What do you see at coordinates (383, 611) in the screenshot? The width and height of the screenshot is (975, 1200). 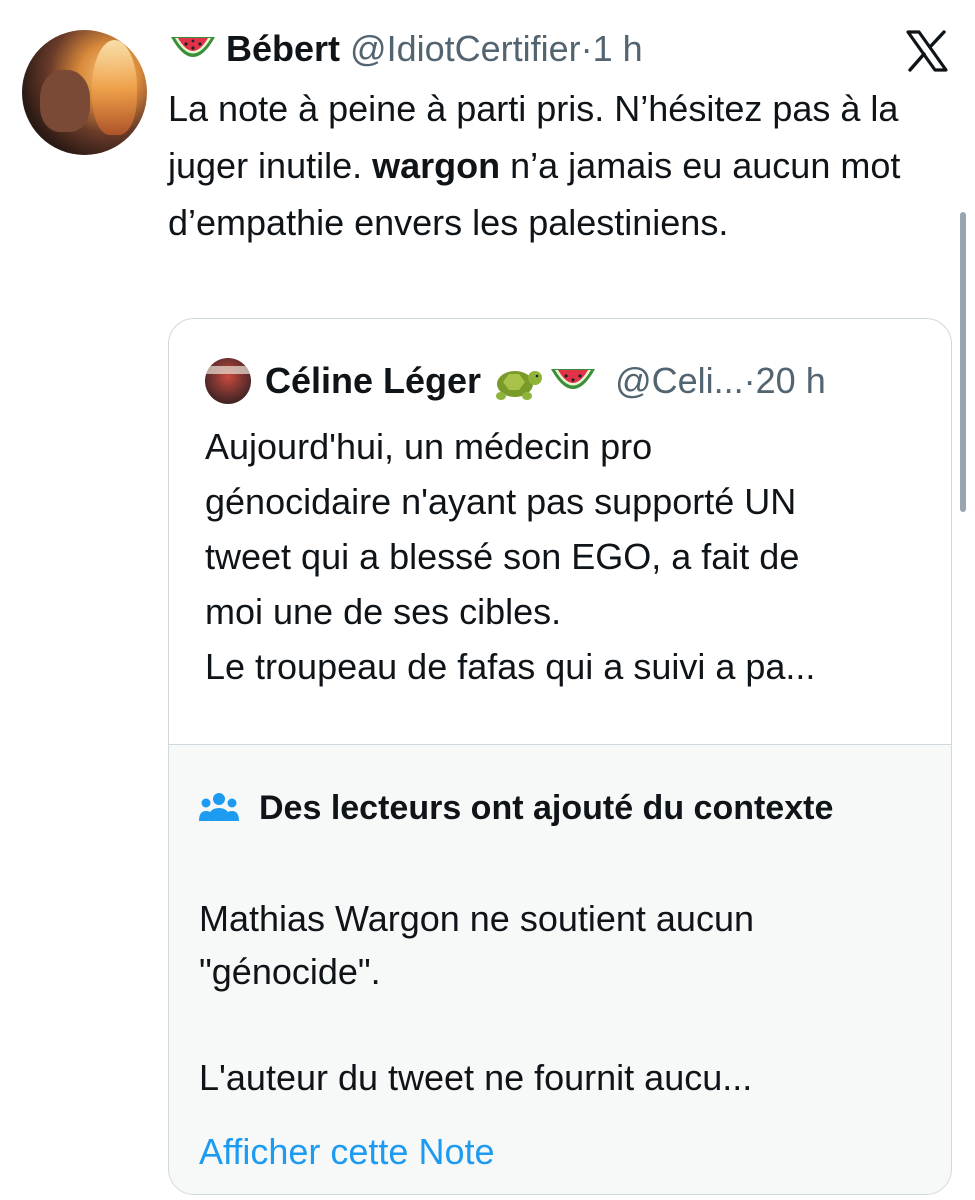 I see `quoted-text-line: moi une de ses cibles.` at bounding box center [383, 611].